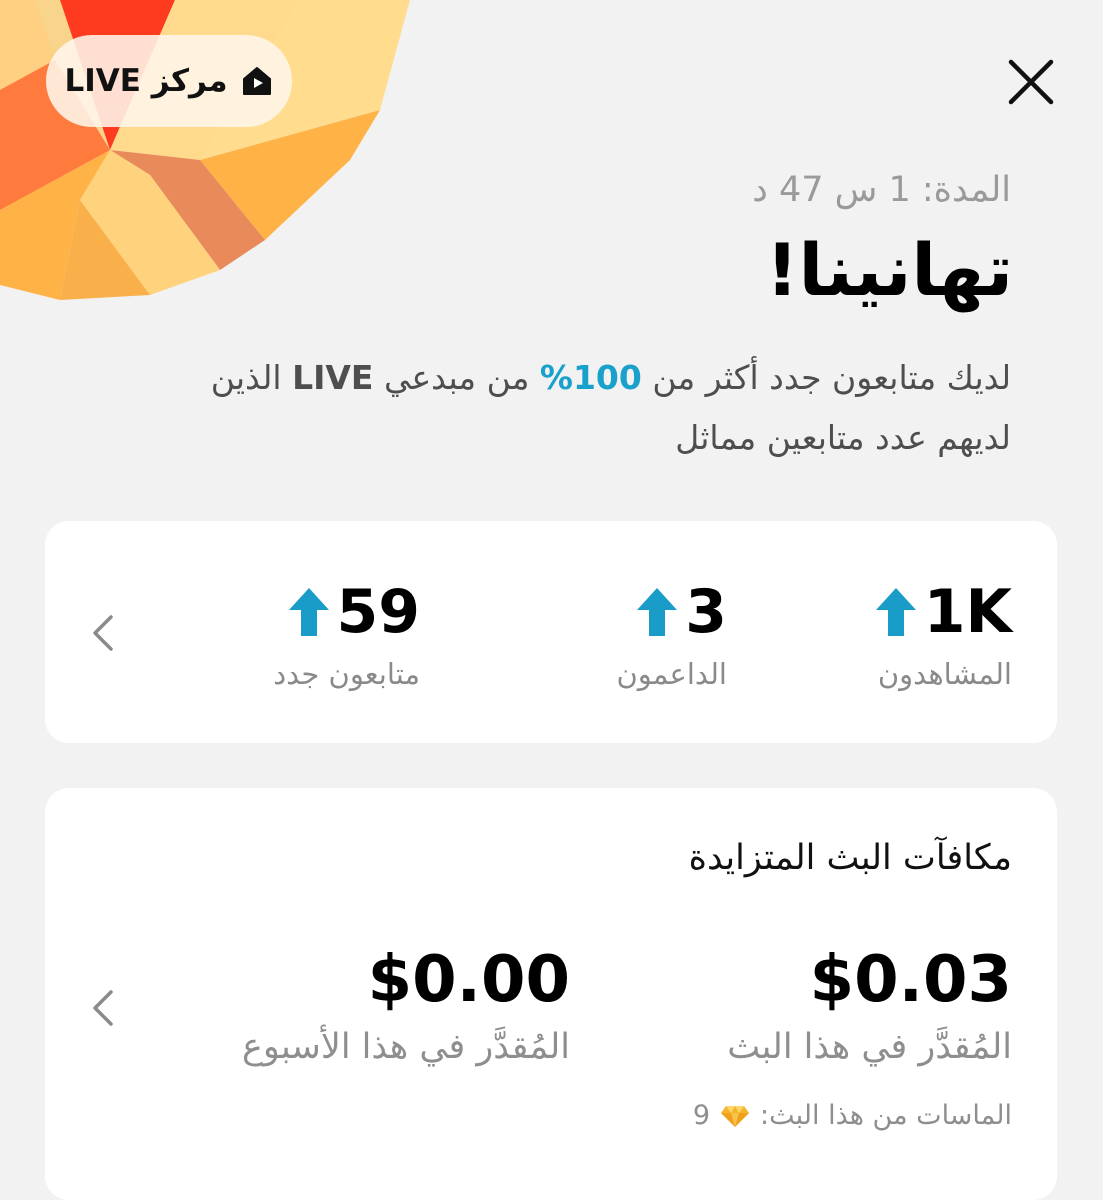 This screenshot has height=1200, width=1103. Describe the element at coordinates (406, 1047) in the screenshot. I see `reward-this-week-label: المُقدَّر في هذا الأسبوع` at that location.